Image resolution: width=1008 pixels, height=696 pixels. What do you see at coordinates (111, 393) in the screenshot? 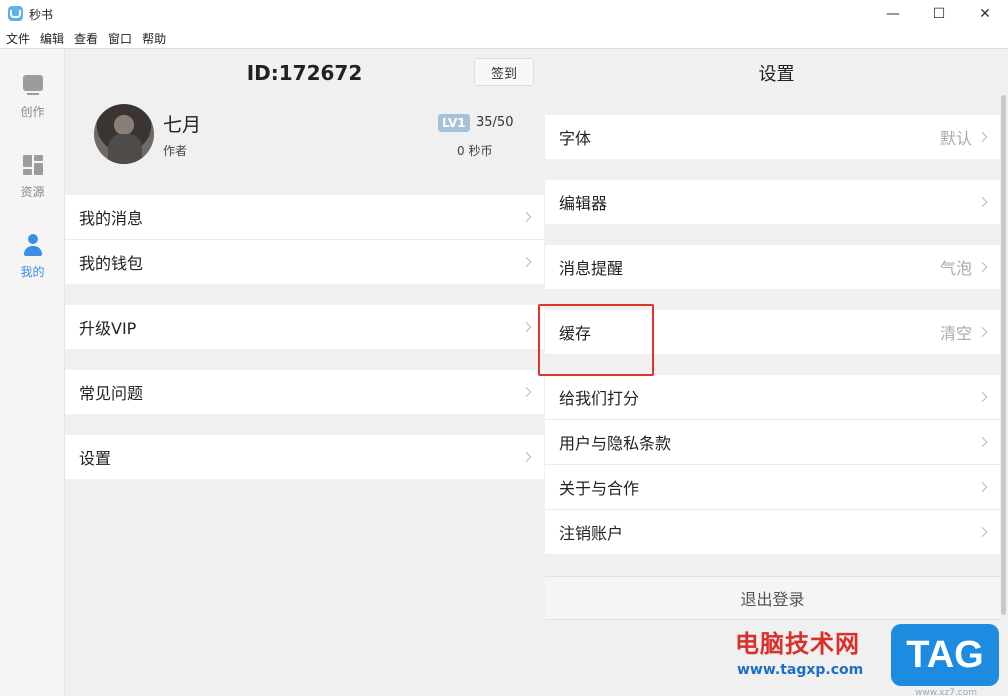
I see `row-label: 常见问题` at bounding box center [111, 393].